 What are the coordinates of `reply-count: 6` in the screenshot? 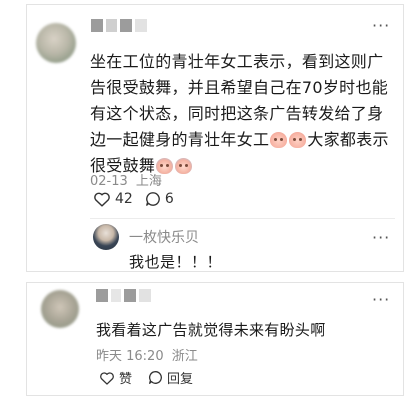 It's located at (169, 199).